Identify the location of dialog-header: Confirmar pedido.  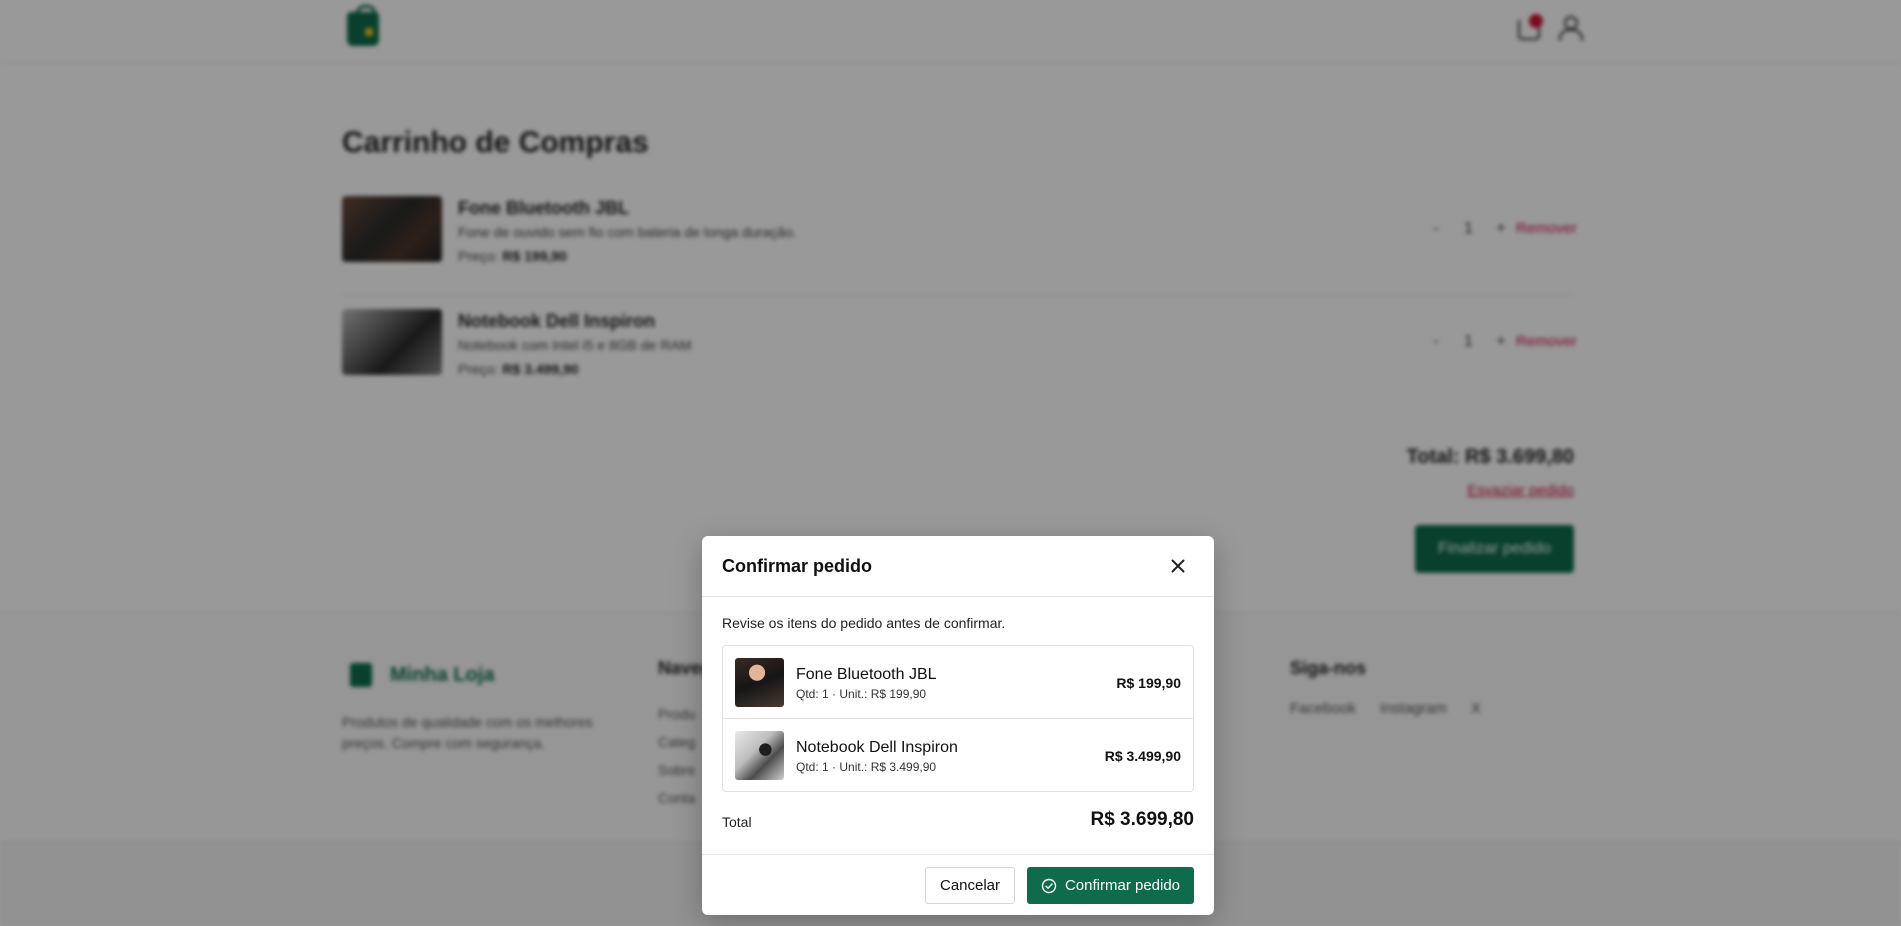
(958, 566).